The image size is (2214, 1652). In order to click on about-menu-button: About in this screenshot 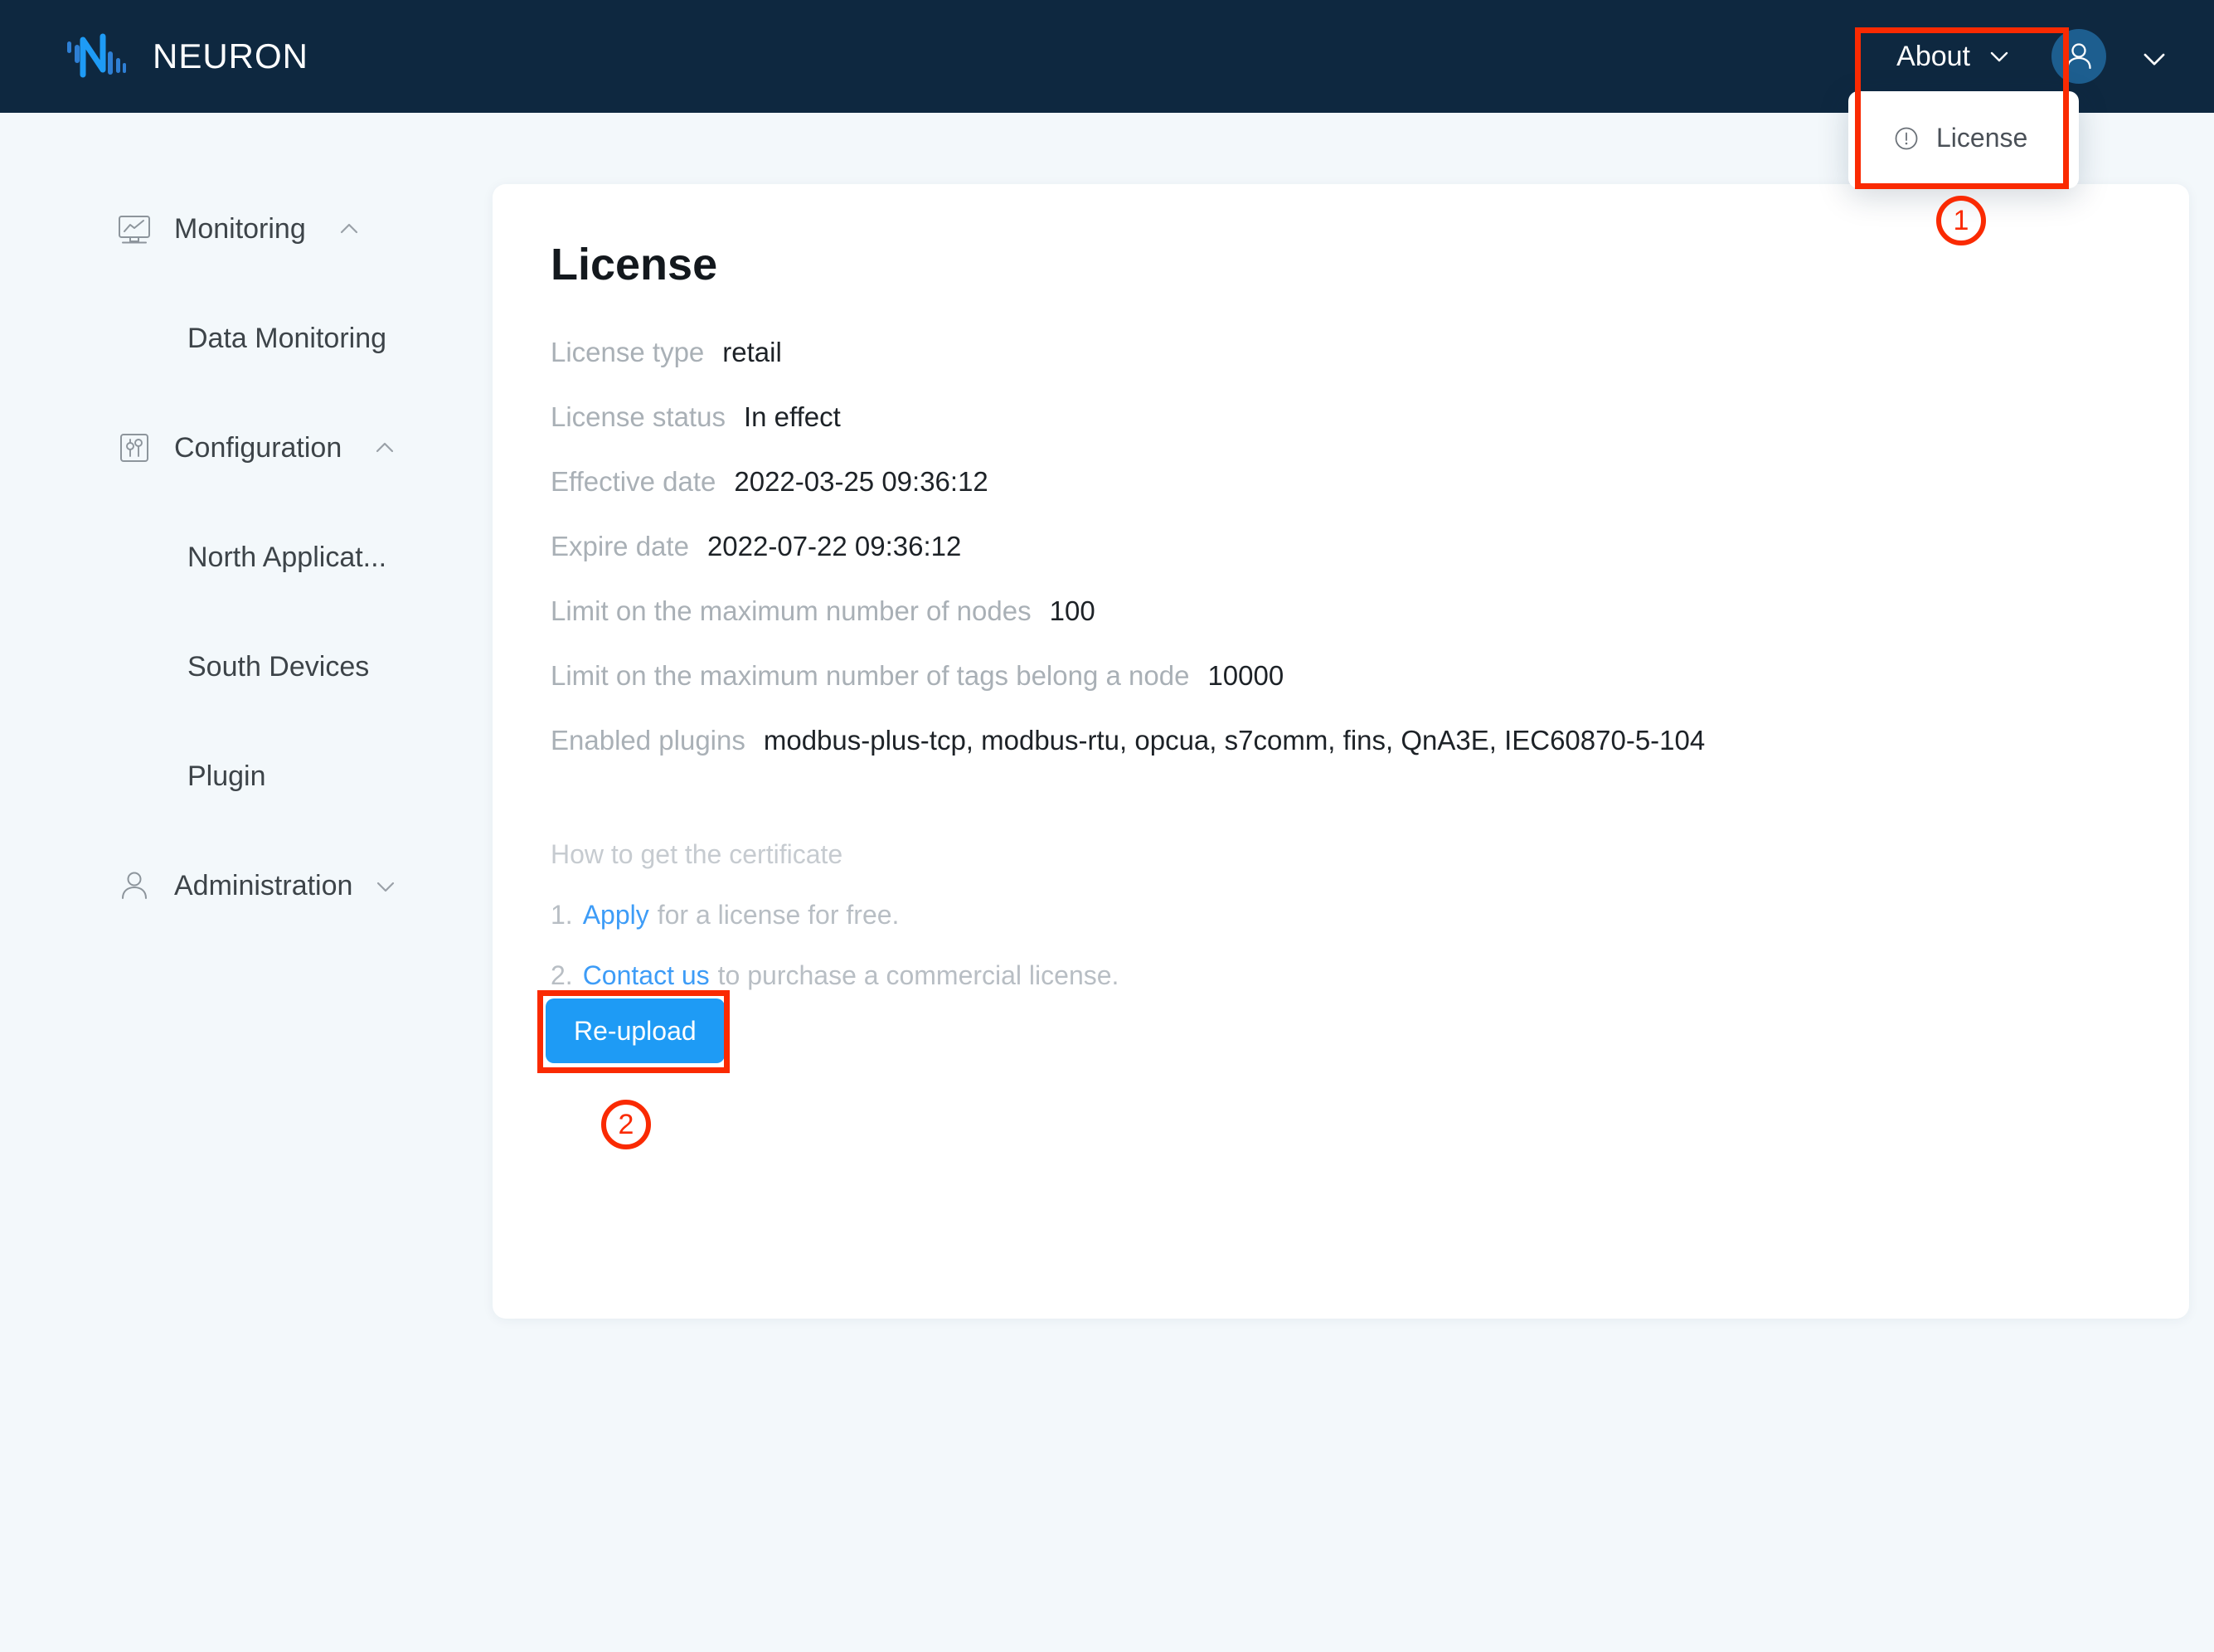, I will do `click(1953, 57)`.